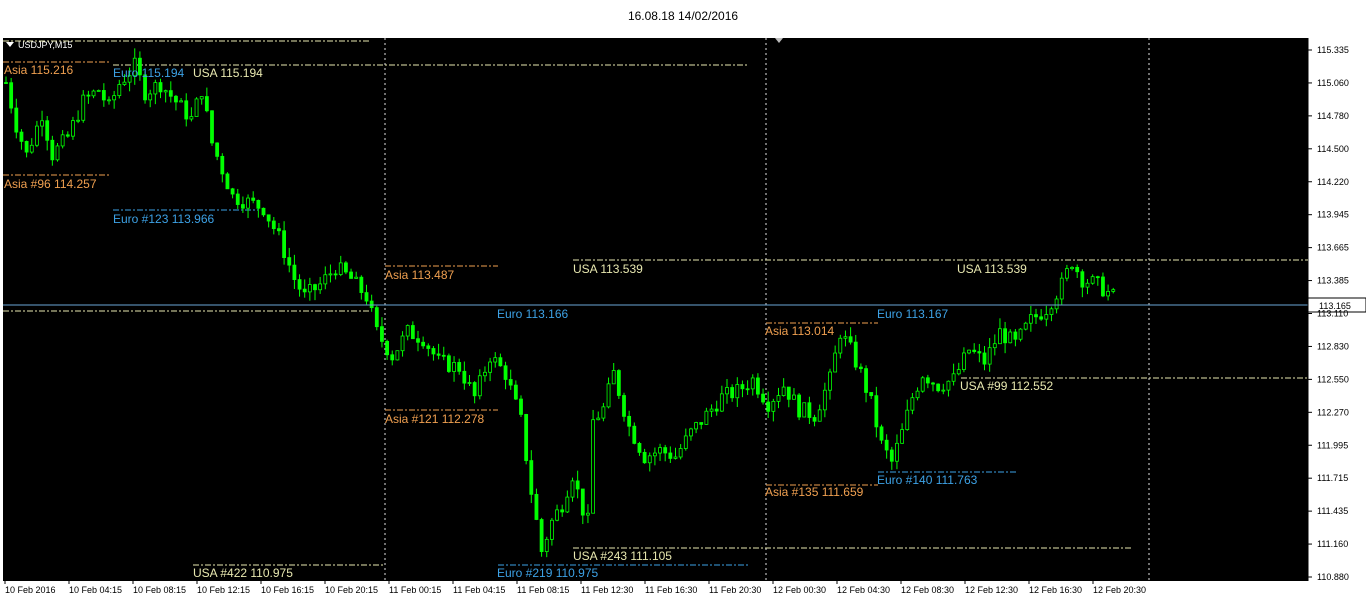 The width and height of the screenshot is (1366, 602). Describe the element at coordinates (164, 219) in the screenshot. I see `label-euro123: Euro #123 113.966` at that location.